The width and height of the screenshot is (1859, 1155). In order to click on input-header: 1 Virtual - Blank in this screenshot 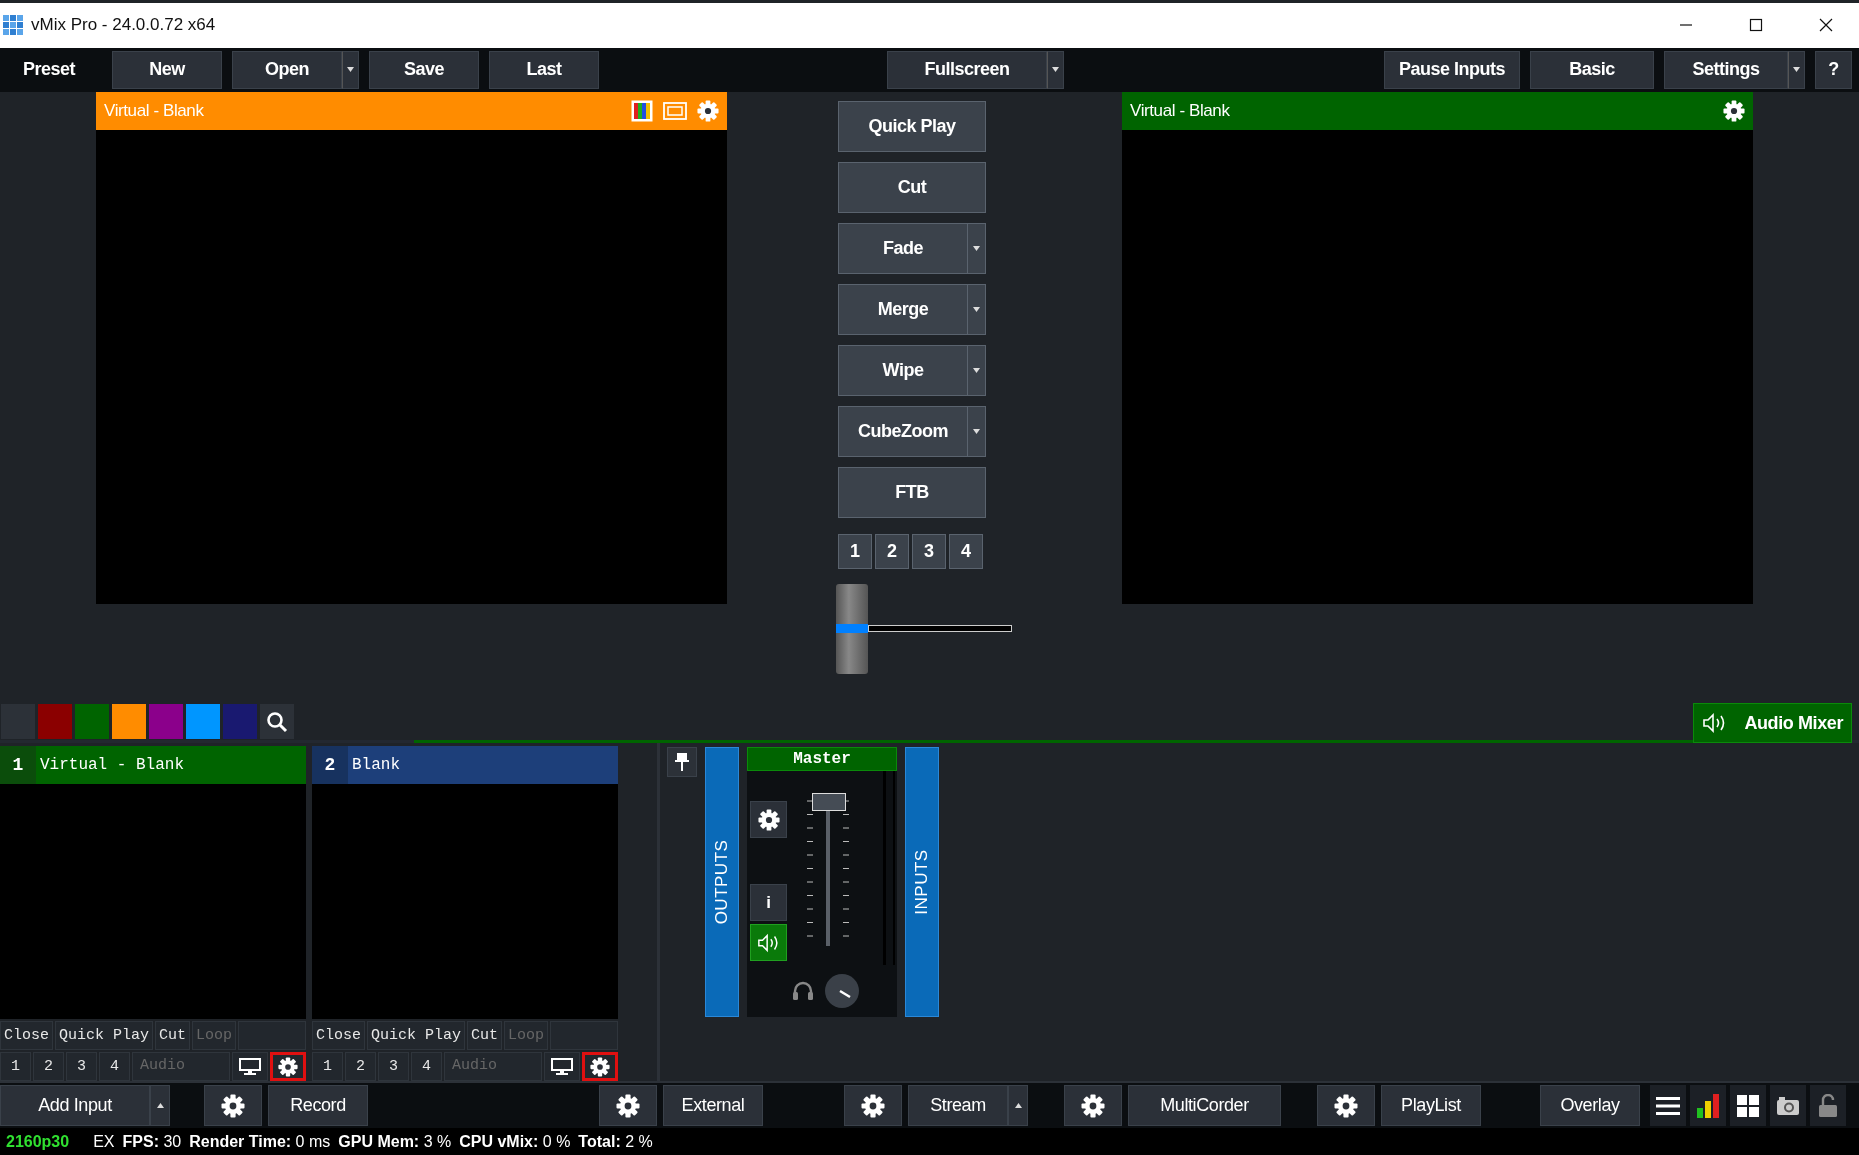, I will do `click(153, 765)`.